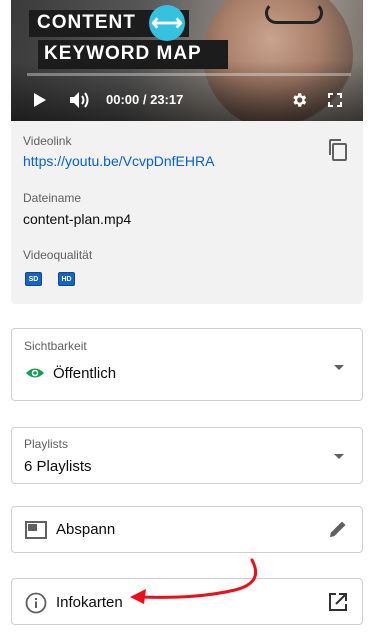  Describe the element at coordinates (58, 466) in the screenshot. I see `playlists-value: 6 Playlists` at that location.